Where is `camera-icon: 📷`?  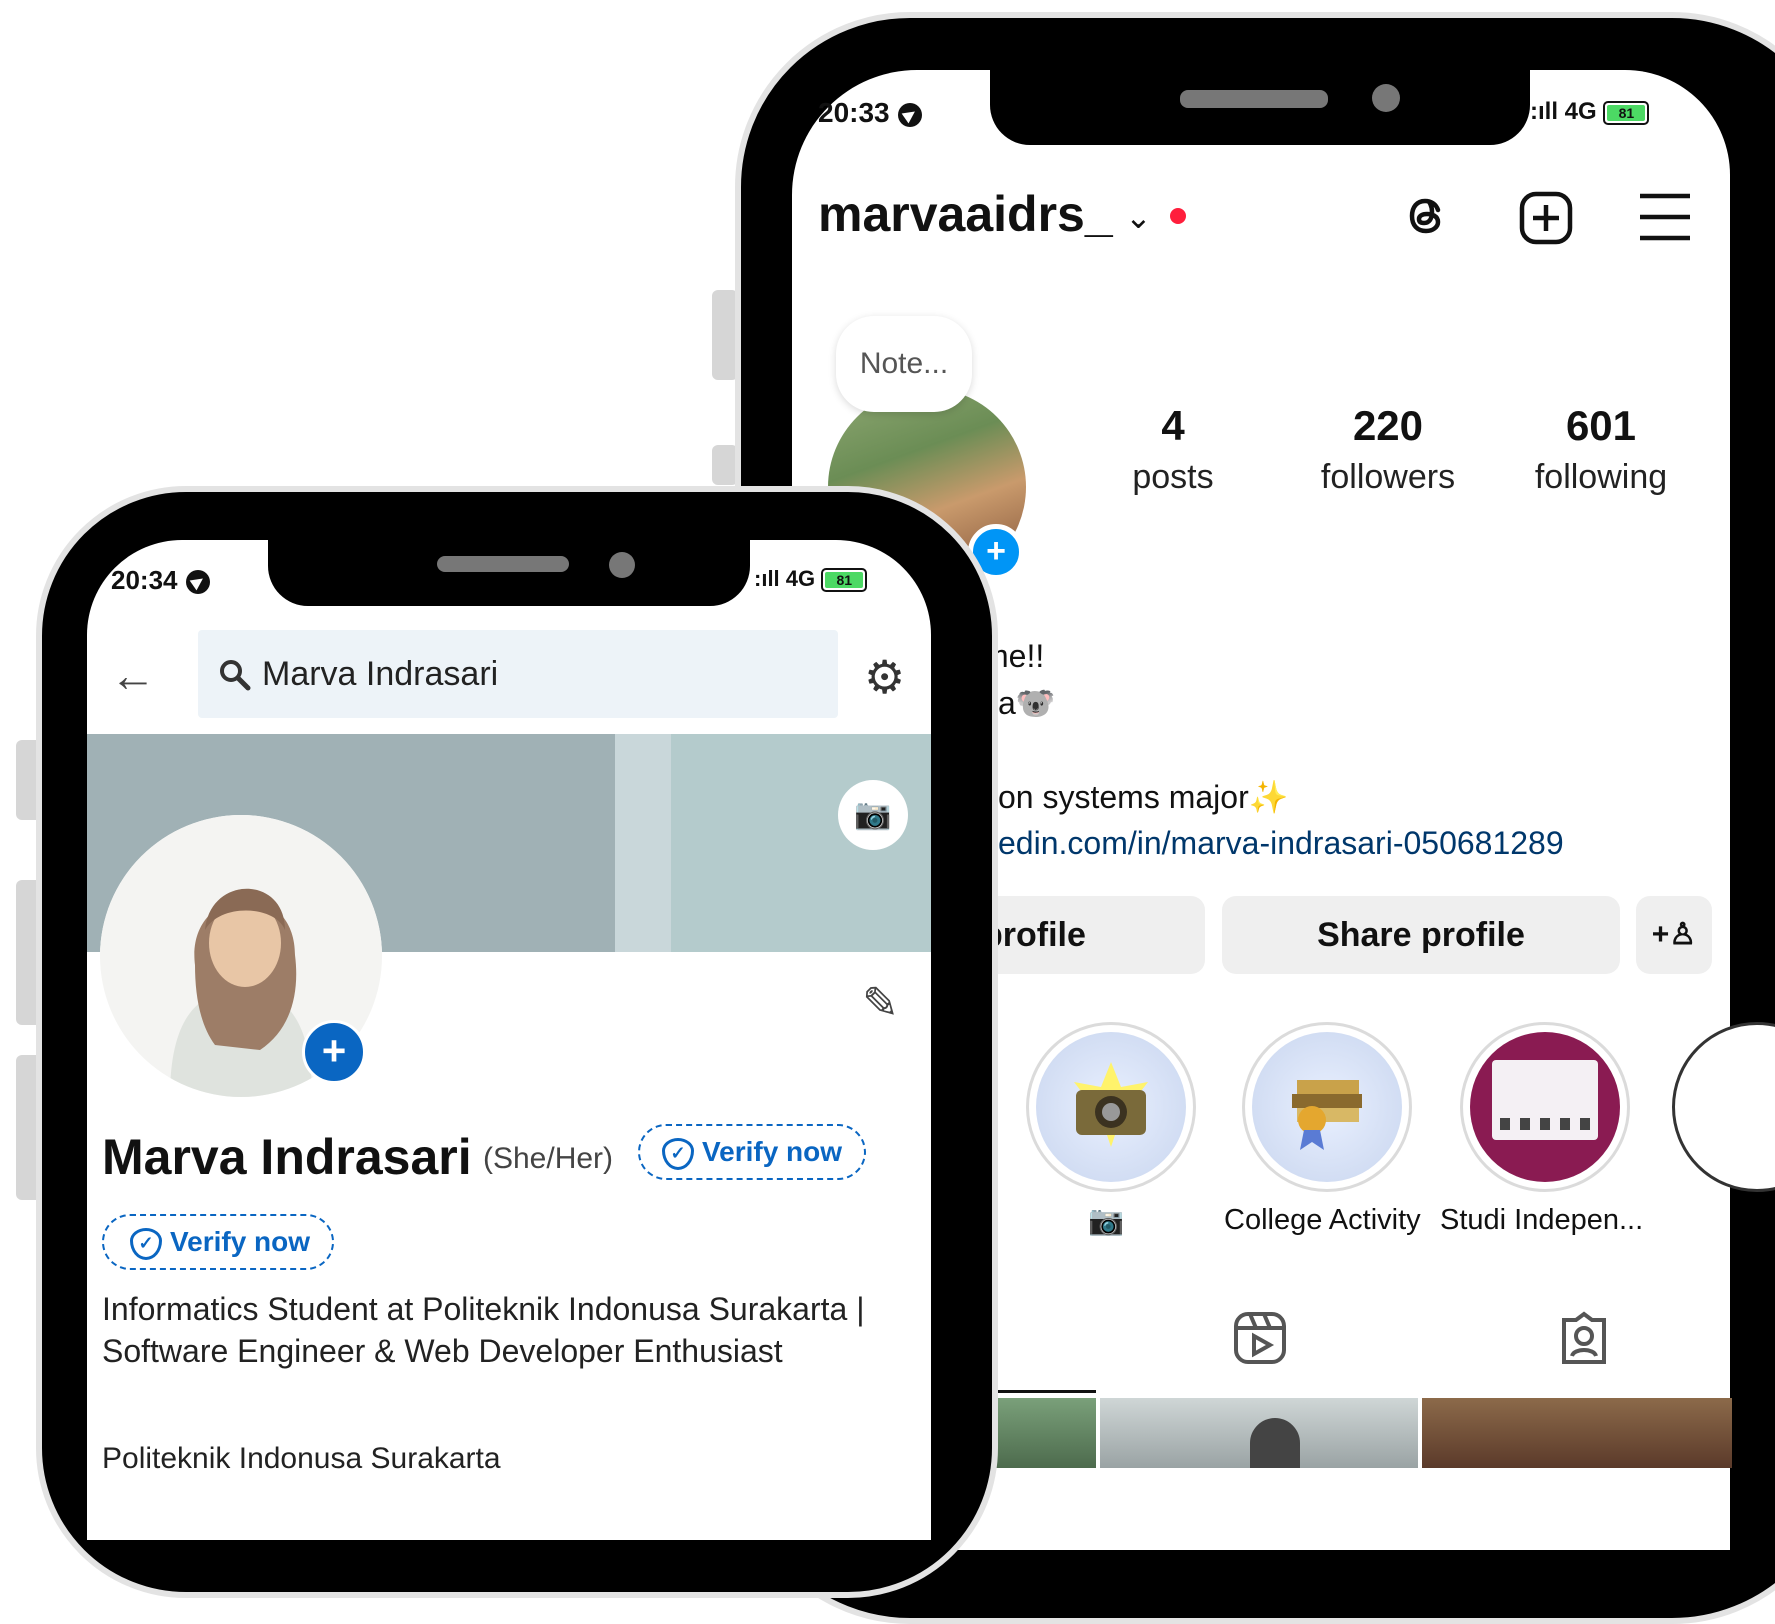 camera-icon: 📷 is located at coordinates (873, 815).